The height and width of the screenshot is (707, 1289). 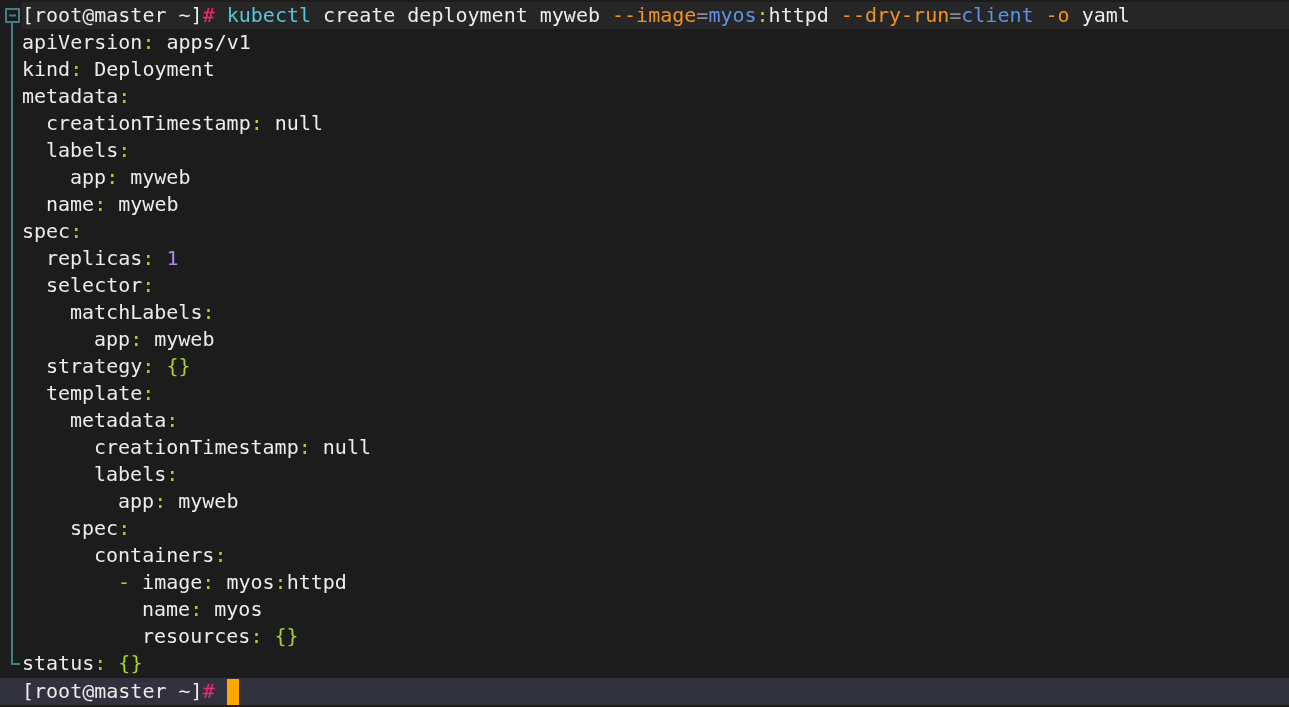 What do you see at coordinates (112, 204) in the screenshot?
I see `yaml-line: name: myweb` at bounding box center [112, 204].